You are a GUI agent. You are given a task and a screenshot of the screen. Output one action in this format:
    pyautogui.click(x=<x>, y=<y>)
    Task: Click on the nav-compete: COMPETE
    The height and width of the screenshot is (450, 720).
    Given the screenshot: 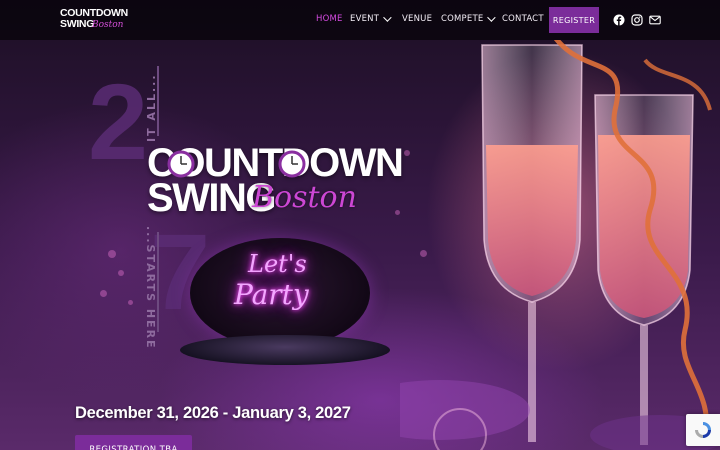 What is the action you would take?
    pyautogui.click(x=469, y=18)
    